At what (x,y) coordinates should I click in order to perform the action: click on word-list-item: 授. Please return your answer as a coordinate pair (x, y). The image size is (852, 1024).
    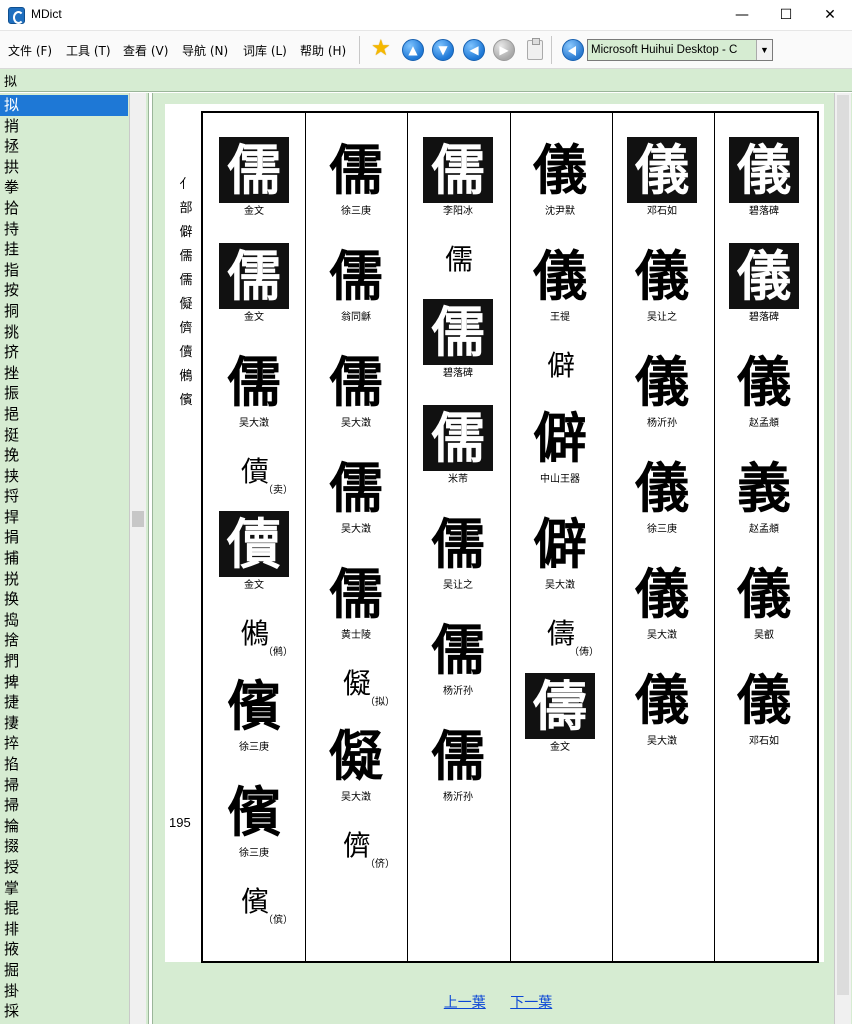
    Looking at the image, I should click on (64, 867).